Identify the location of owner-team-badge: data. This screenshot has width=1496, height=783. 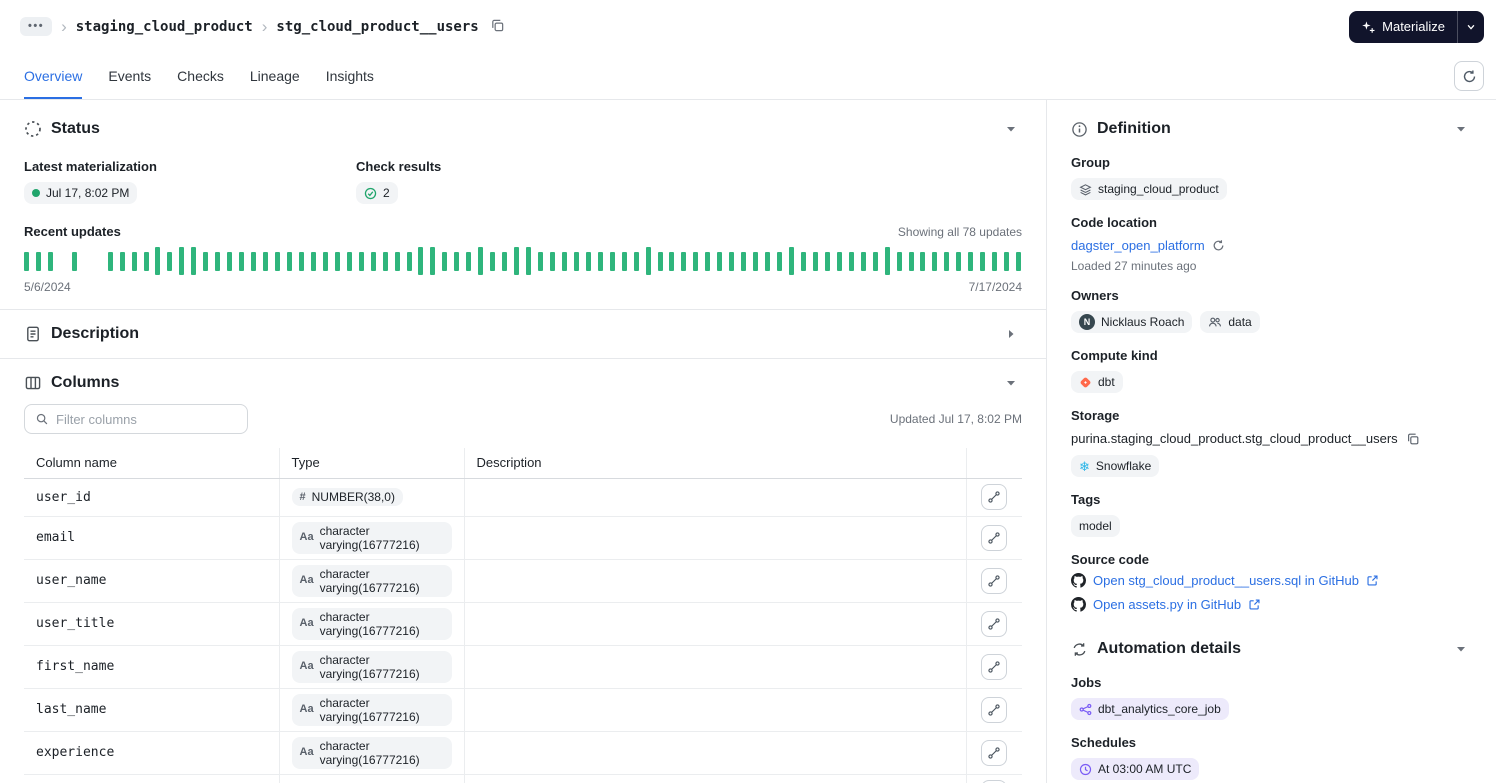
(1230, 322).